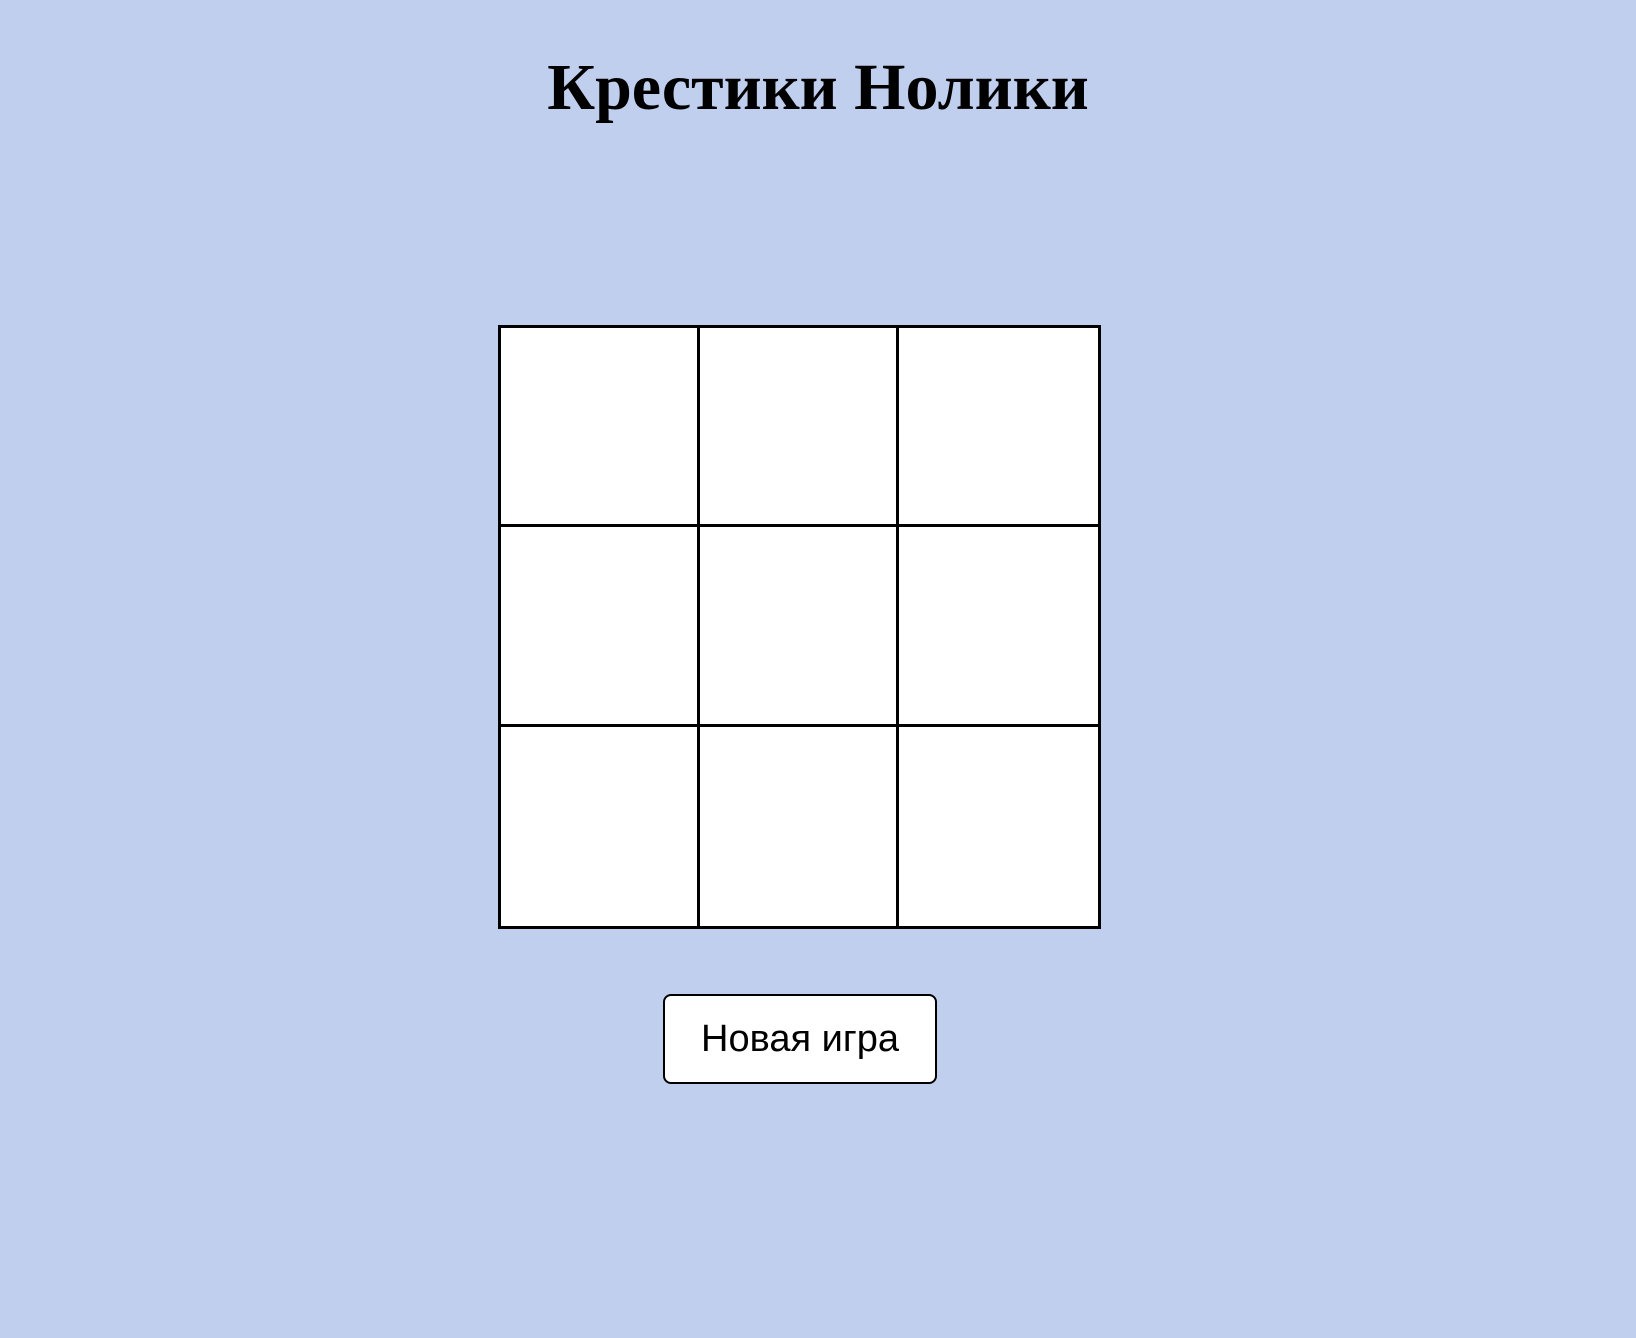 This screenshot has width=1636, height=1338. I want to click on new-game-button: Новая игра, so click(800, 1039).